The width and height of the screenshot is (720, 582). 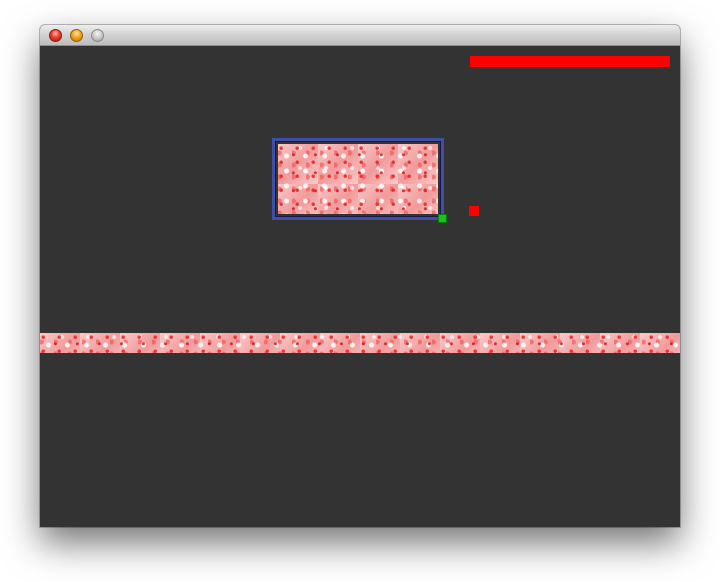 I want to click on floating-flesh-block, so click(x=358, y=179).